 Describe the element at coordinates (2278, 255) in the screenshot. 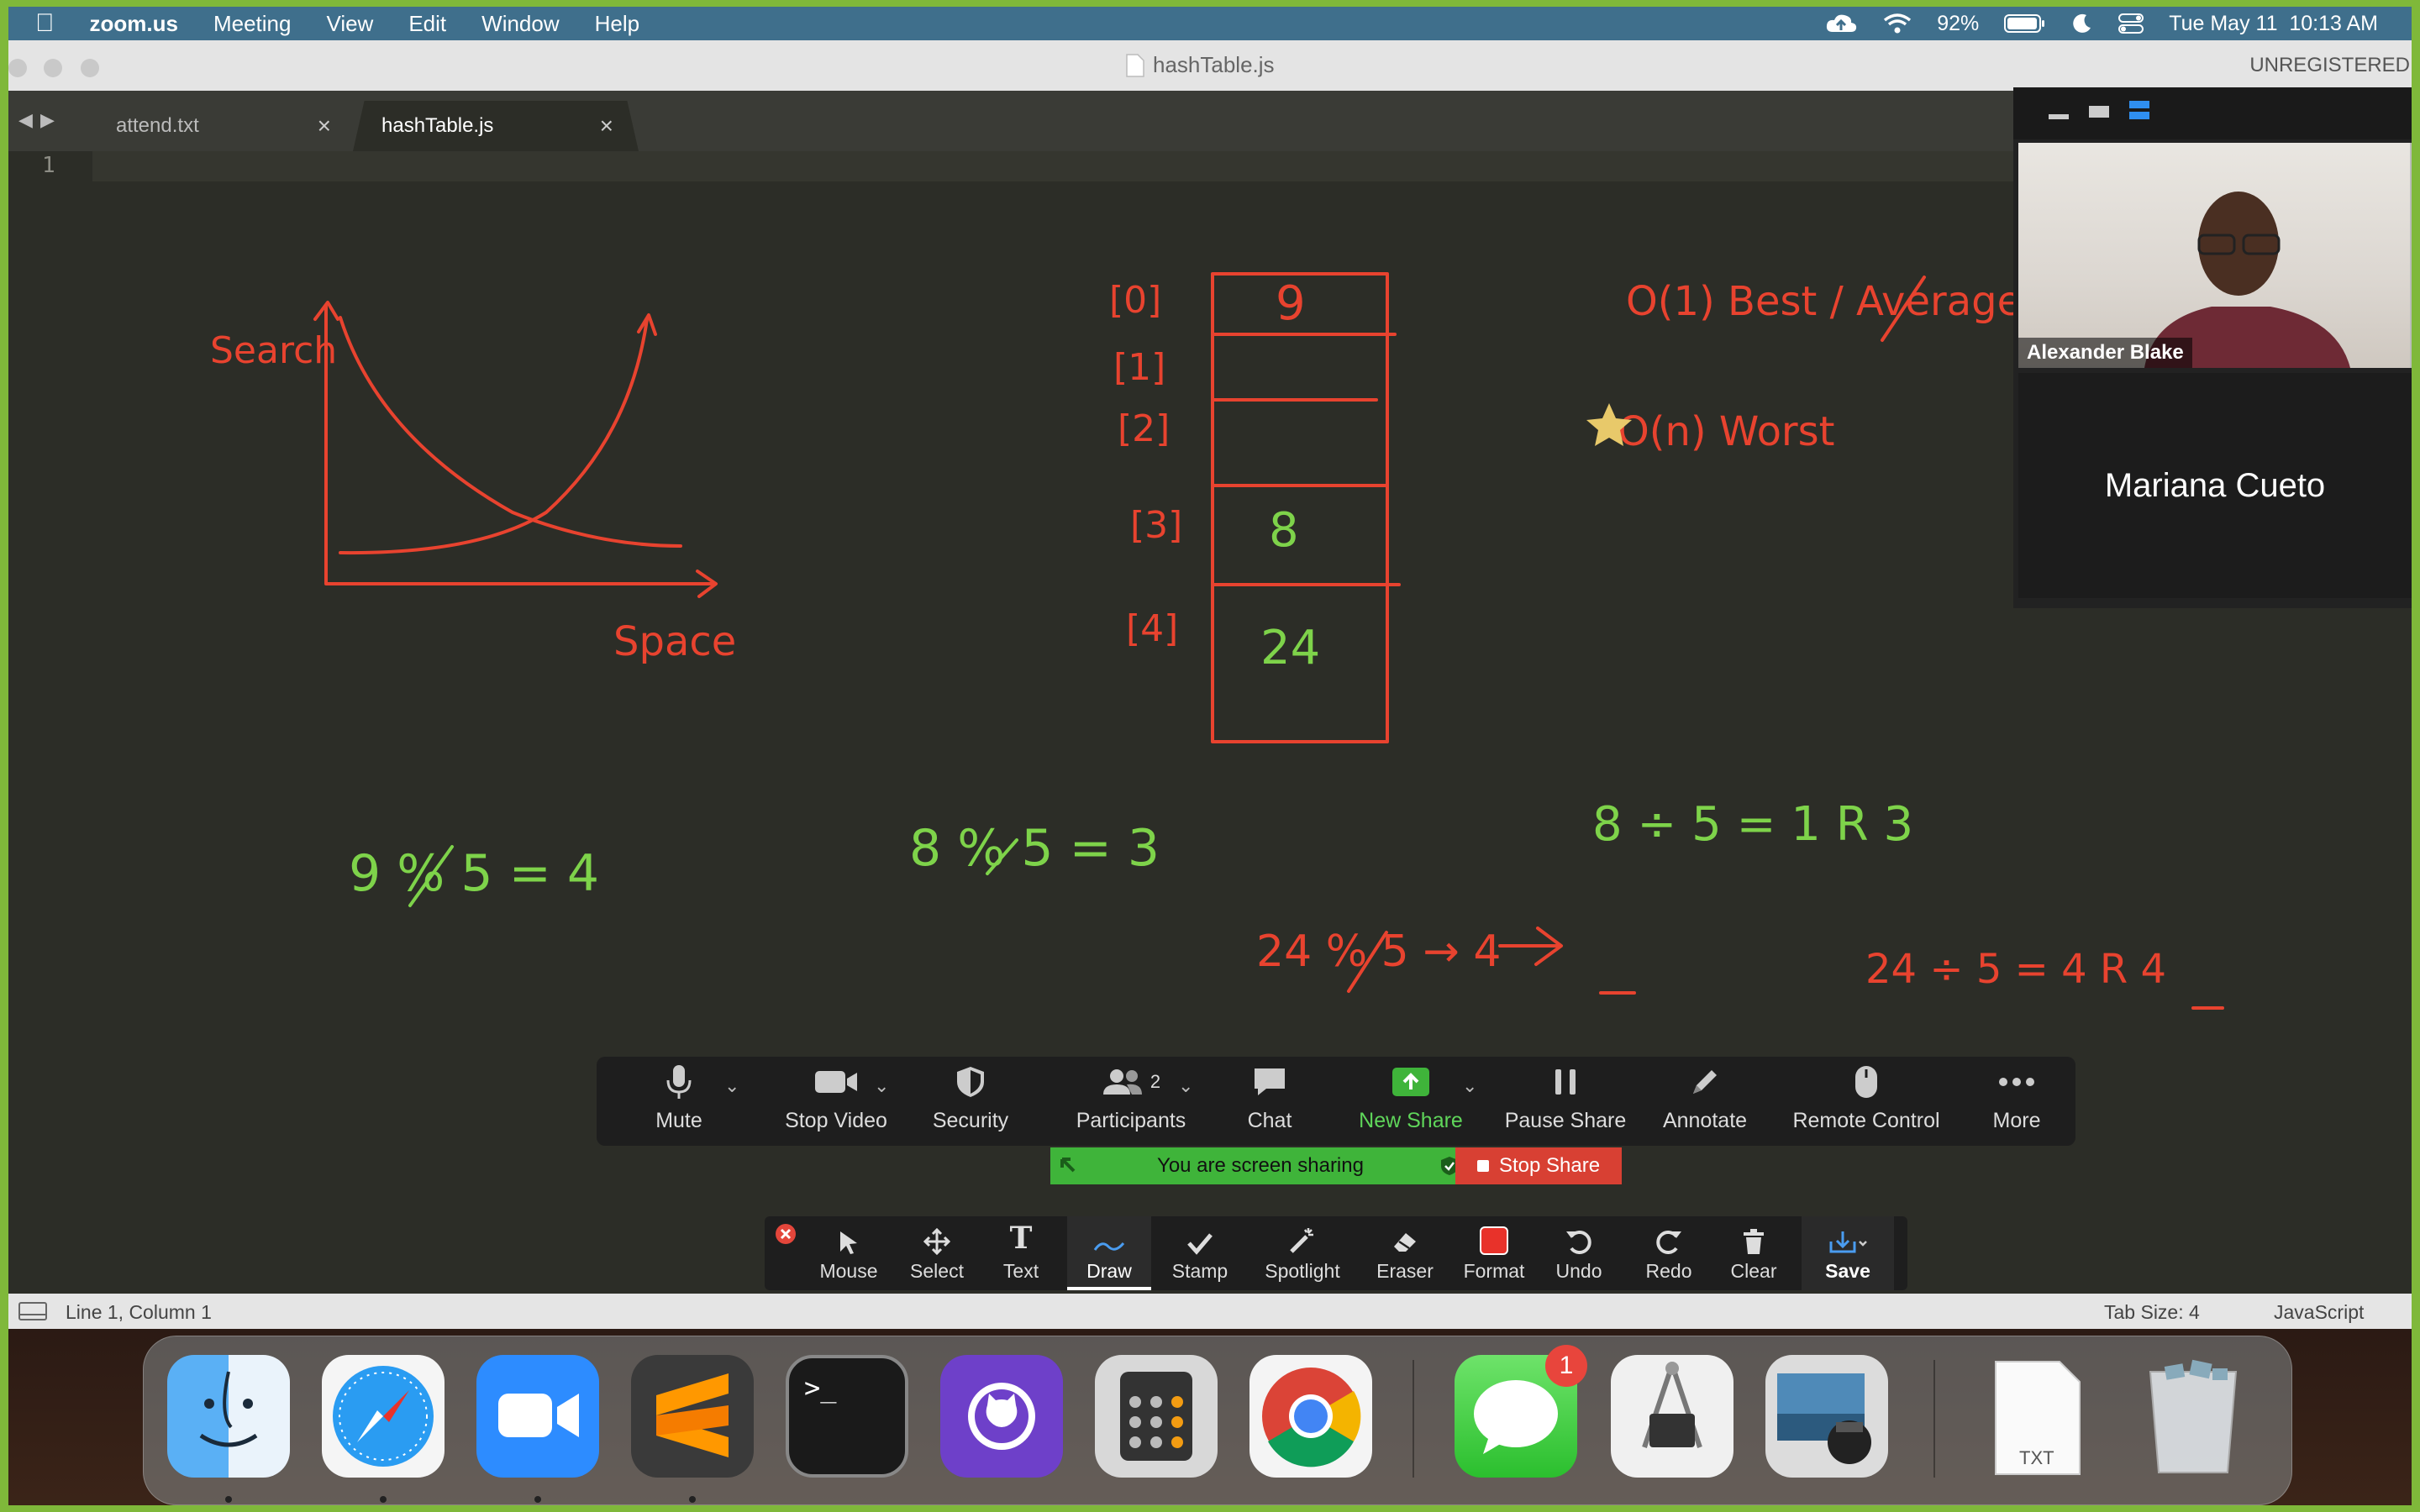

I see `participant-avatar` at that location.